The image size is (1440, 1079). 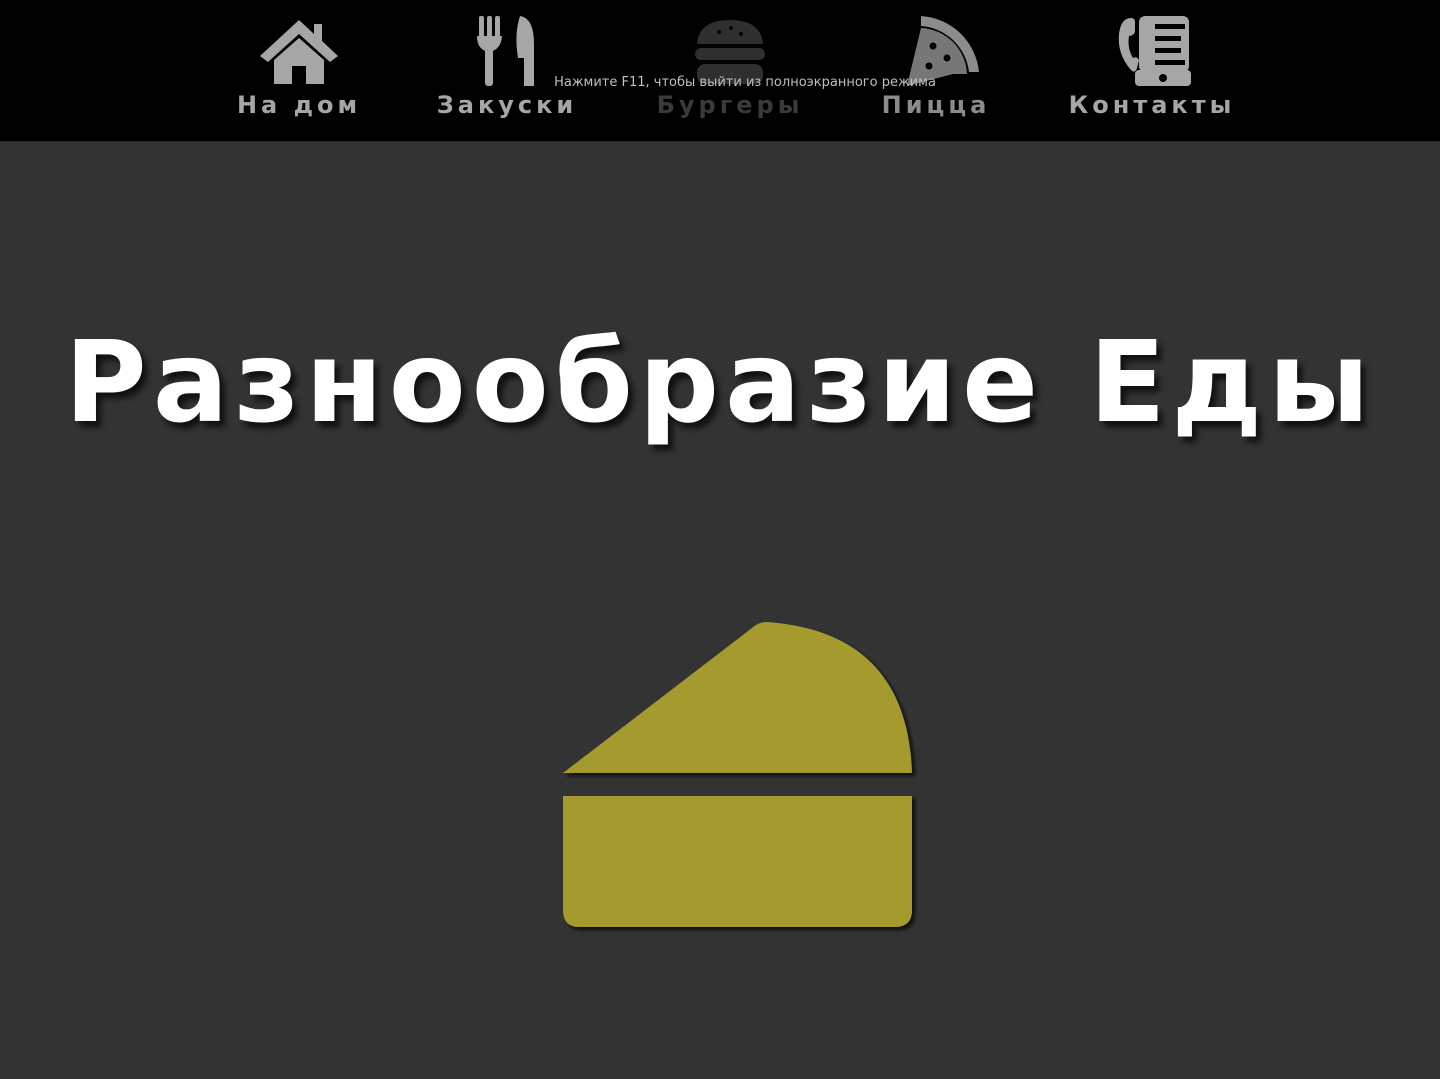 What do you see at coordinates (740, 777) in the screenshot?
I see `cake-slice-icon` at bounding box center [740, 777].